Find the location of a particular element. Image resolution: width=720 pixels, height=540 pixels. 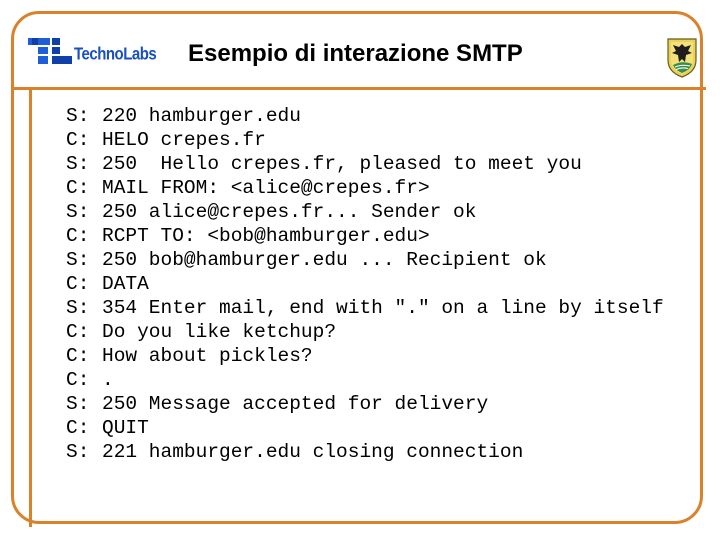

dialogue-text: DATA is located at coordinates (125, 284).